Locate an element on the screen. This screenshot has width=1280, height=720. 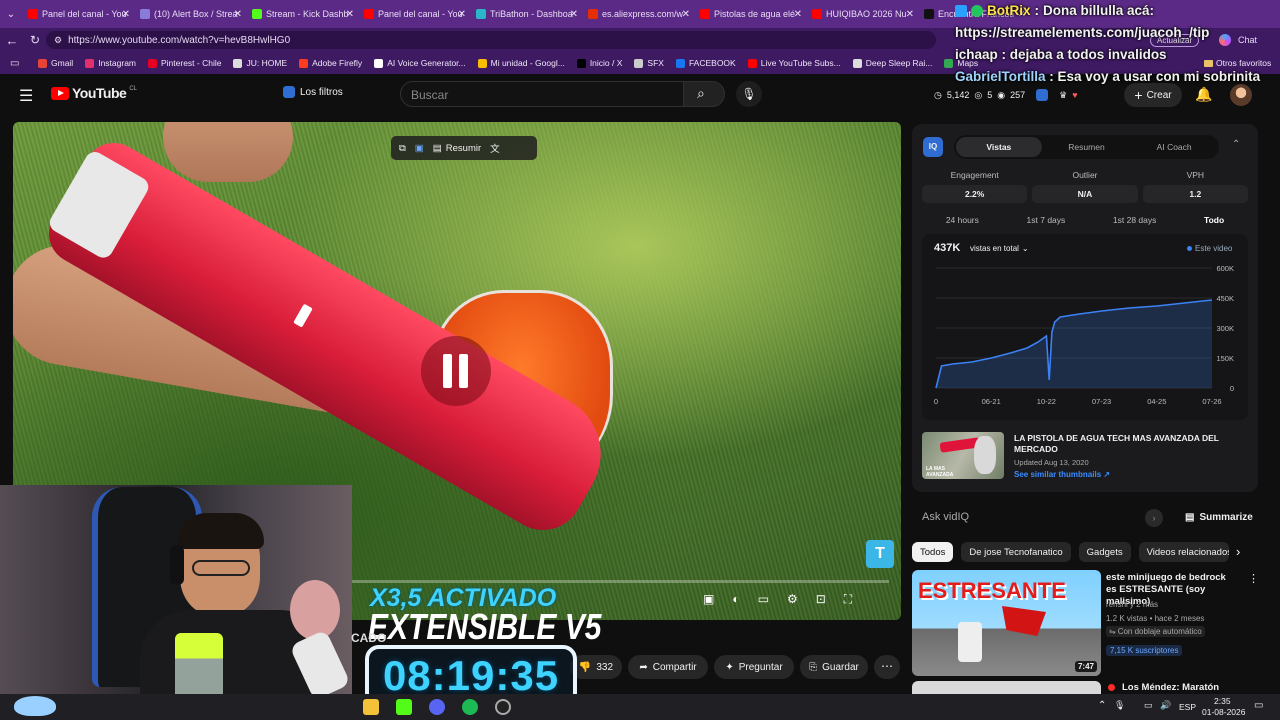
bookmark-item: Pinterest - Chile is located at coordinates (184, 63).